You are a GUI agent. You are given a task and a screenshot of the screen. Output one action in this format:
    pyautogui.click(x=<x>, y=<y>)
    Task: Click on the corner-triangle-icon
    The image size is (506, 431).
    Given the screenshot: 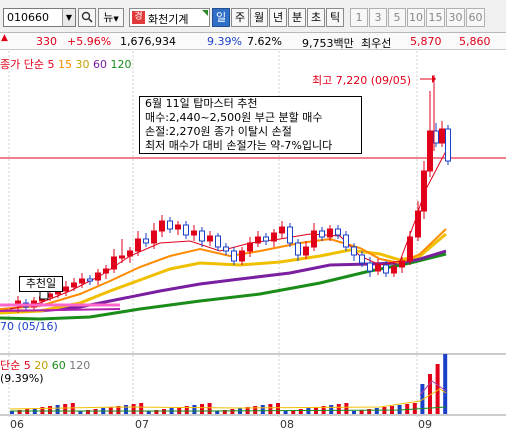 What is the action you would take?
    pyautogui.click(x=205, y=13)
    